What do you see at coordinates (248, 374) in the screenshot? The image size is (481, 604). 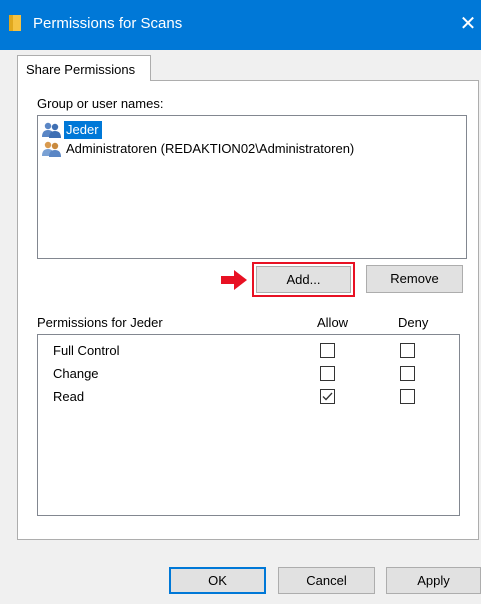 I see `permission-row-change: Change` at bounding box center [248, 374].